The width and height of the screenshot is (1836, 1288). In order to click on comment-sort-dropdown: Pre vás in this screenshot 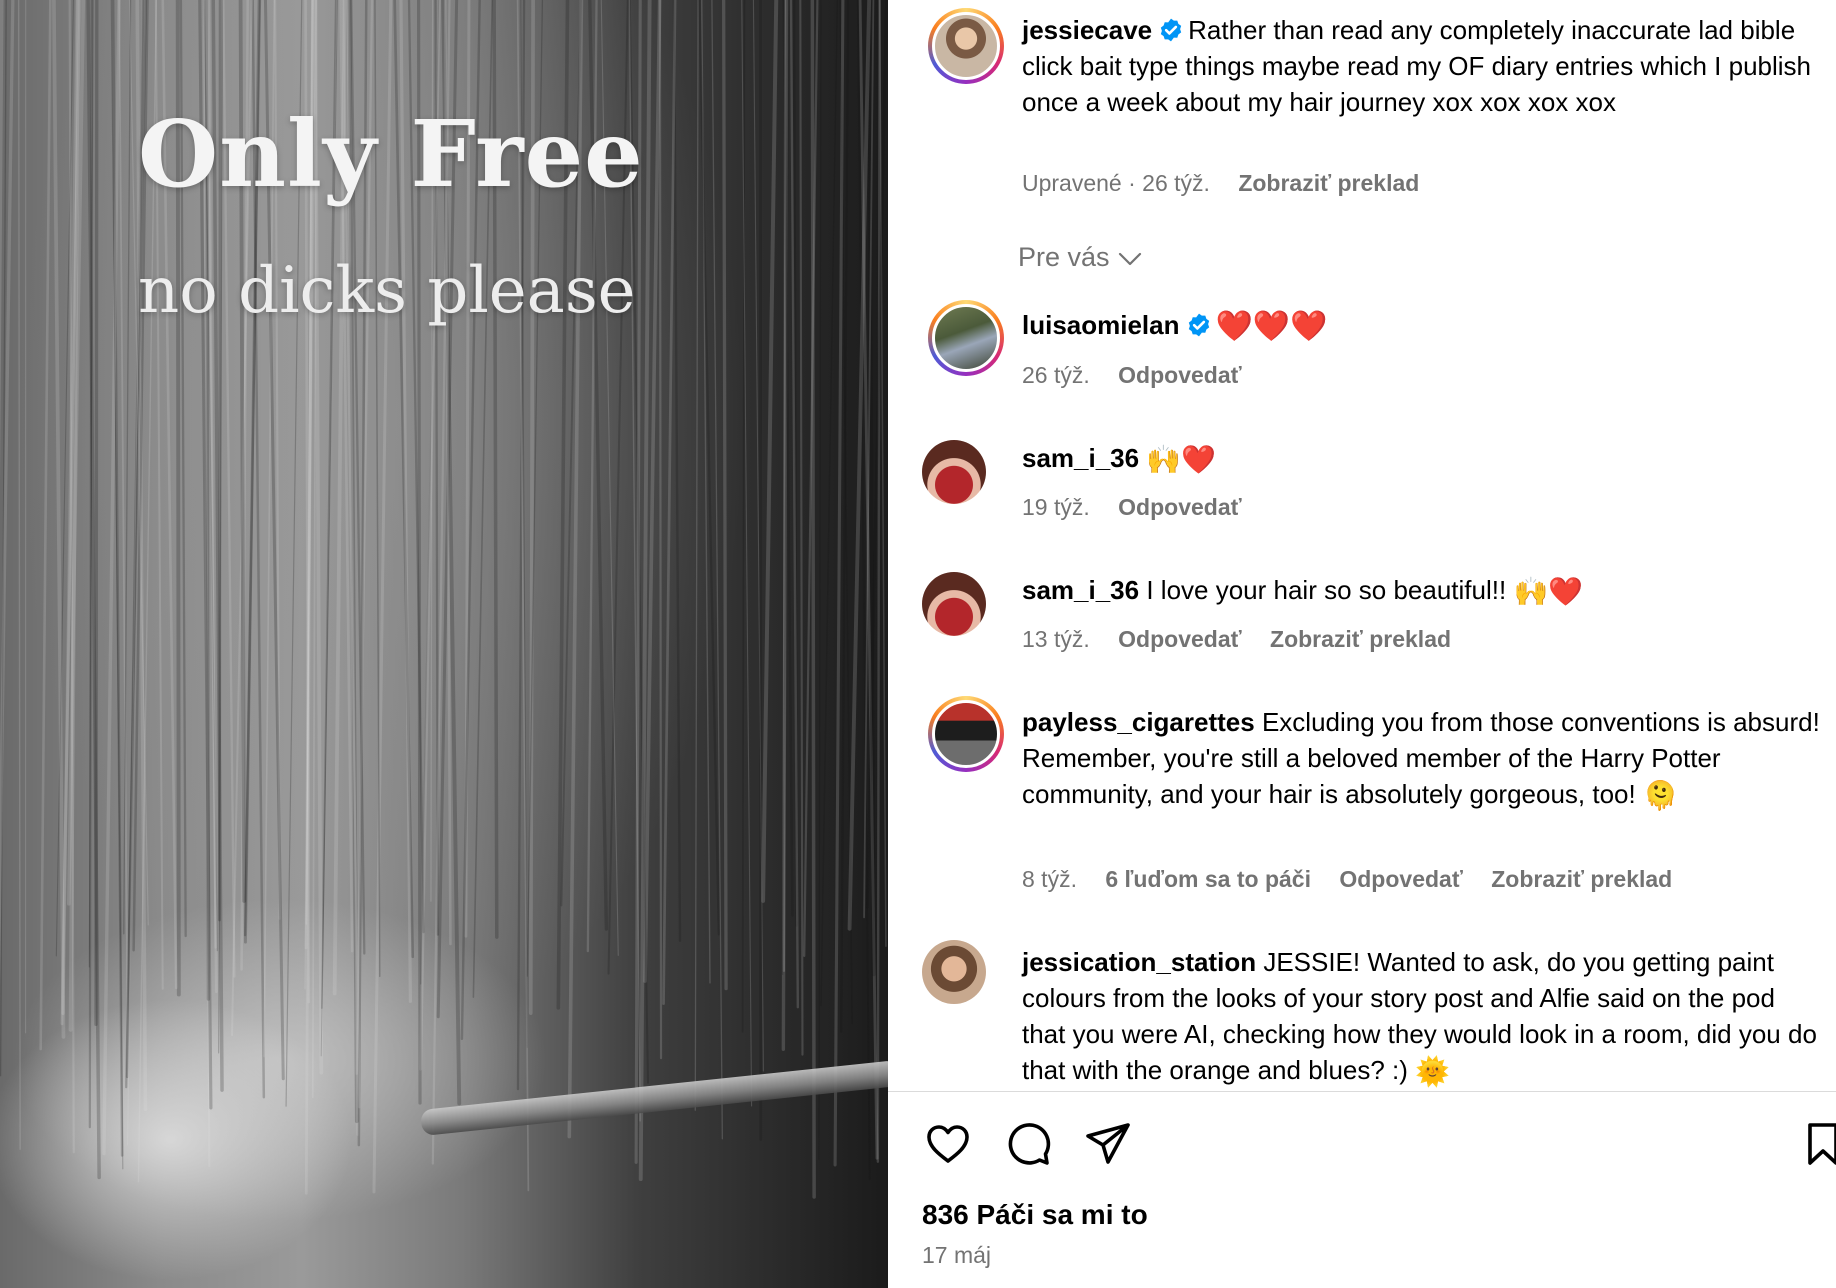, I will do `click(1080, 257)`.